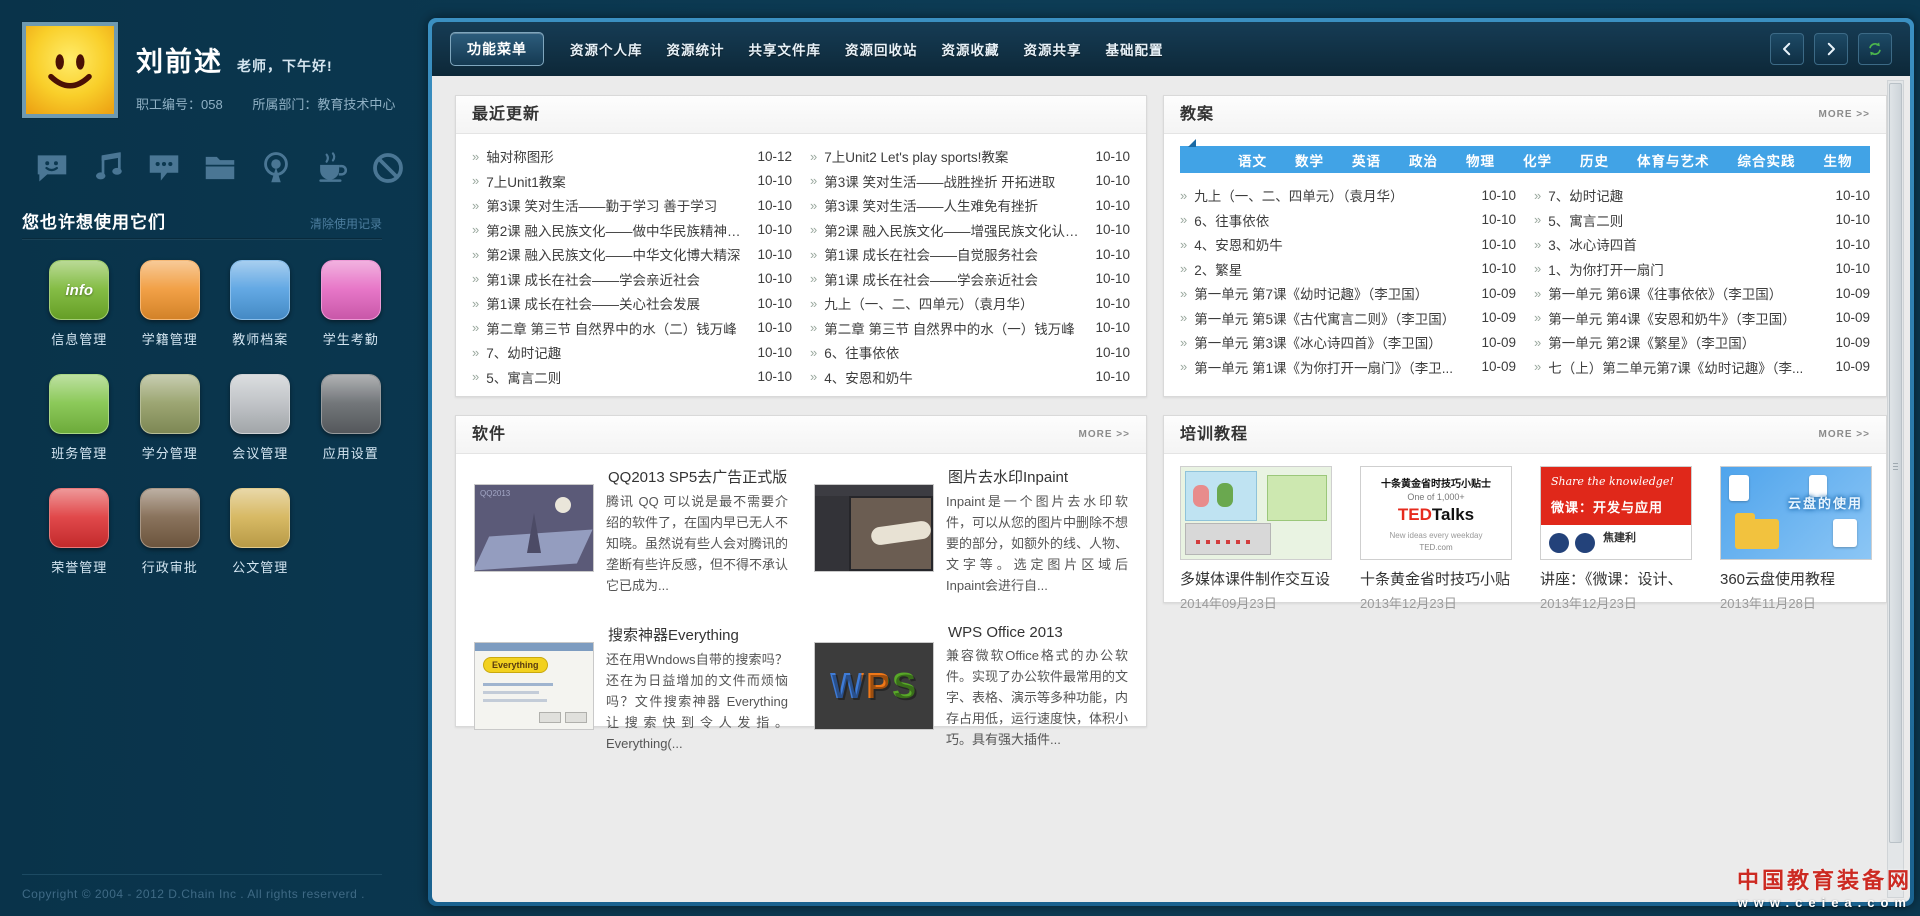 This screenshot has height=916, width=1920. I want to click on training-title: 讲座：《微课：设计、, so click(1615, 578).